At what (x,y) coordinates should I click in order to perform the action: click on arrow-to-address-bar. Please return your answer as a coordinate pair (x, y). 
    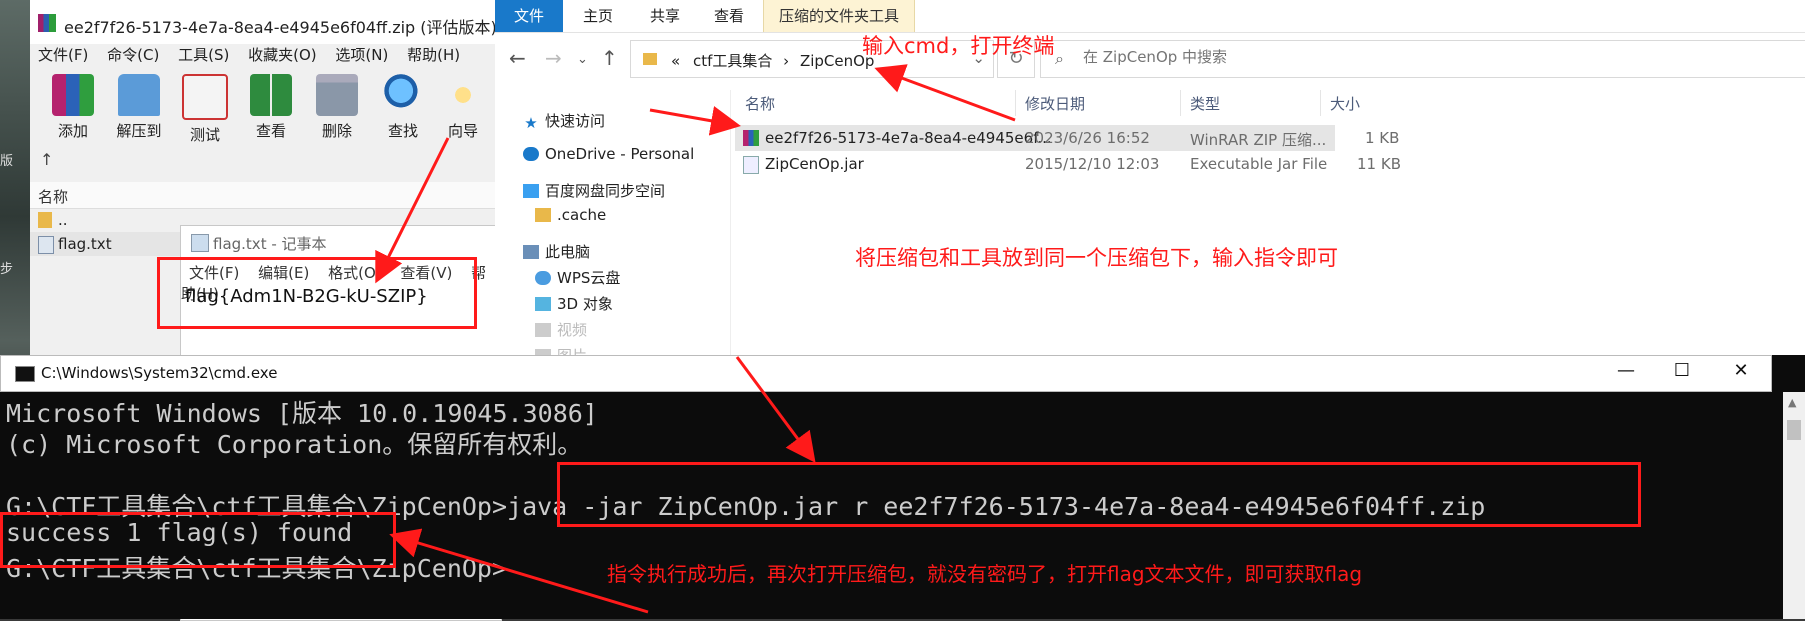
    Looking at the image, I should click on (945, 93).